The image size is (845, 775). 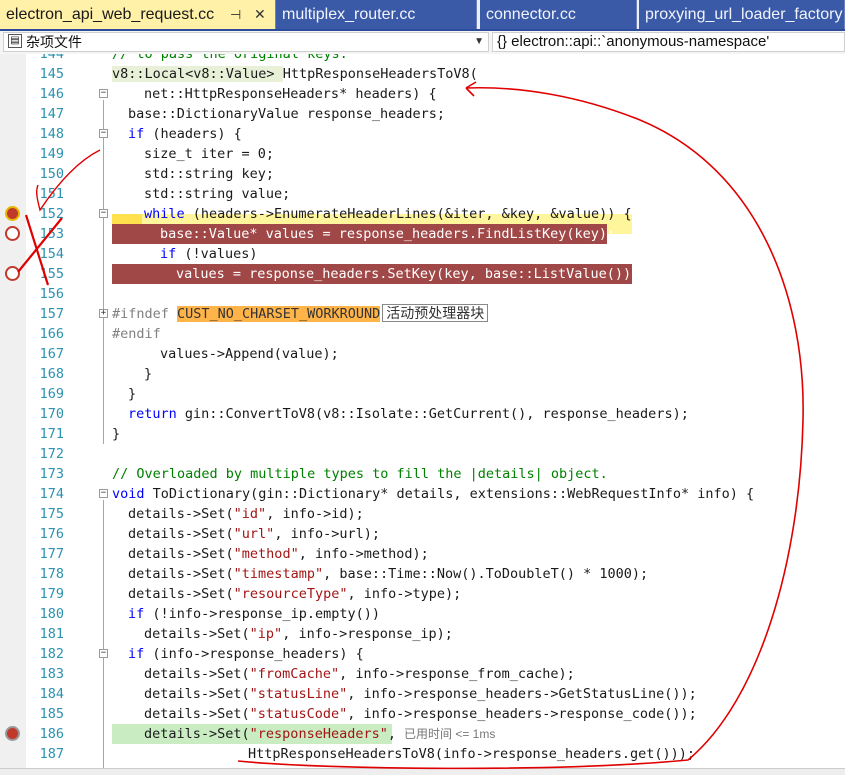 What do you see at coordinates (110, 14) in the screenshot?
I see `tab-label: electron_api_web_request.cc` at bounding box center [110, 14].